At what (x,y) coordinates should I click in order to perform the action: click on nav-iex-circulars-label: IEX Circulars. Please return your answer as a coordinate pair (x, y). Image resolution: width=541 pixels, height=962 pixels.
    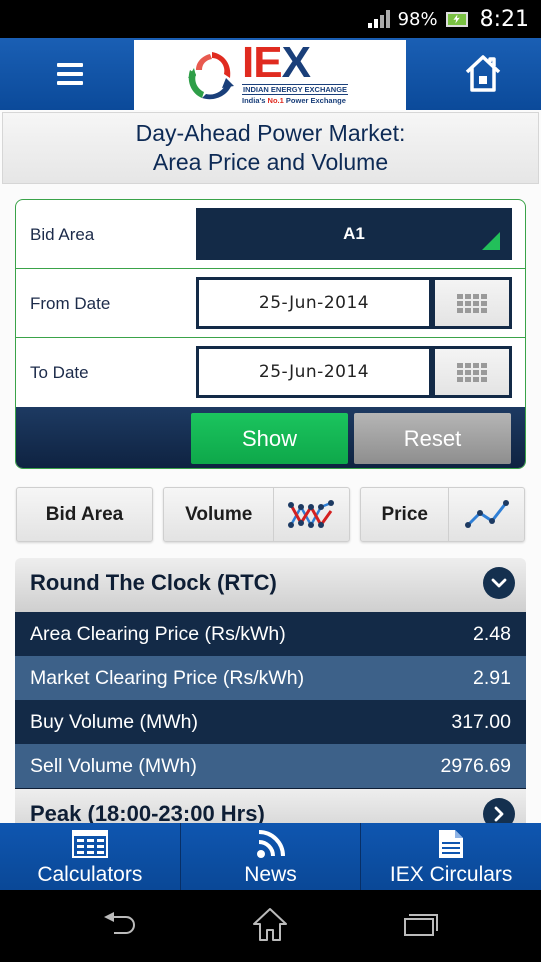
    Looking at the image, I should click on (451, 874).